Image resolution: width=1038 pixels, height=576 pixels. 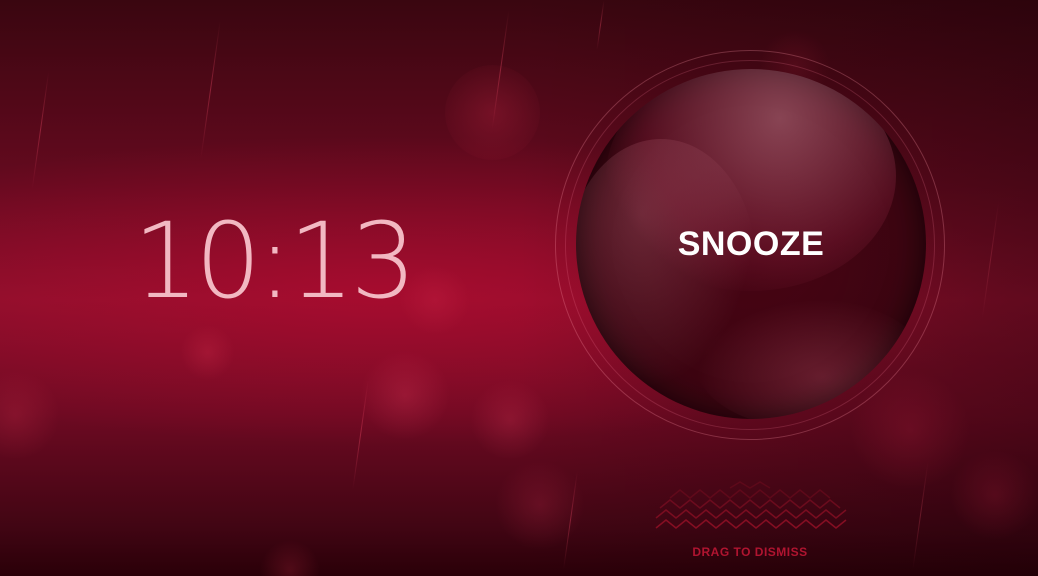 I want to click on snooze-label: SNOOZE, so click(x=751, y=244).